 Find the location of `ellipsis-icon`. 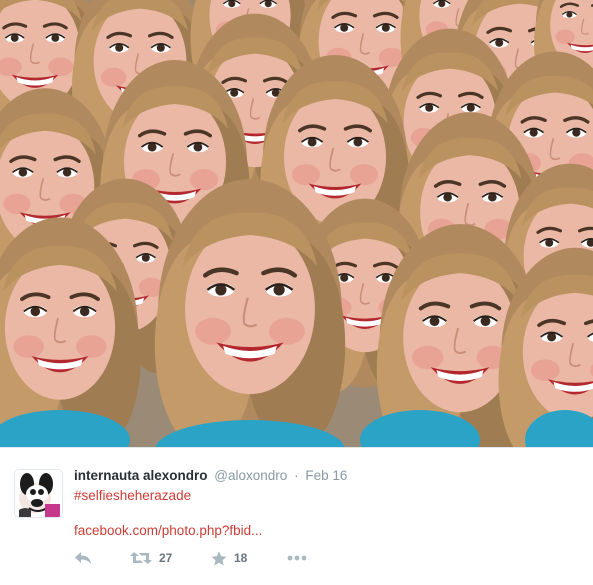

ellipsis-icon is located at coordinates (297, 558).